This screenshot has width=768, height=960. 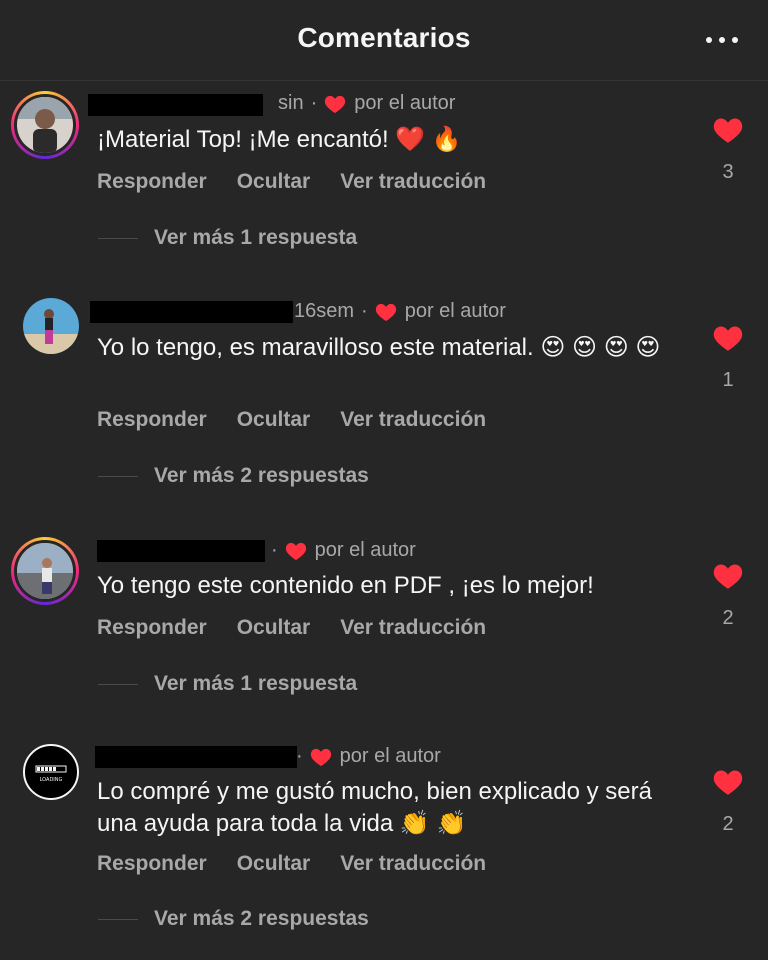 I want to click on like-control: 3, so click(x=728, y=150).